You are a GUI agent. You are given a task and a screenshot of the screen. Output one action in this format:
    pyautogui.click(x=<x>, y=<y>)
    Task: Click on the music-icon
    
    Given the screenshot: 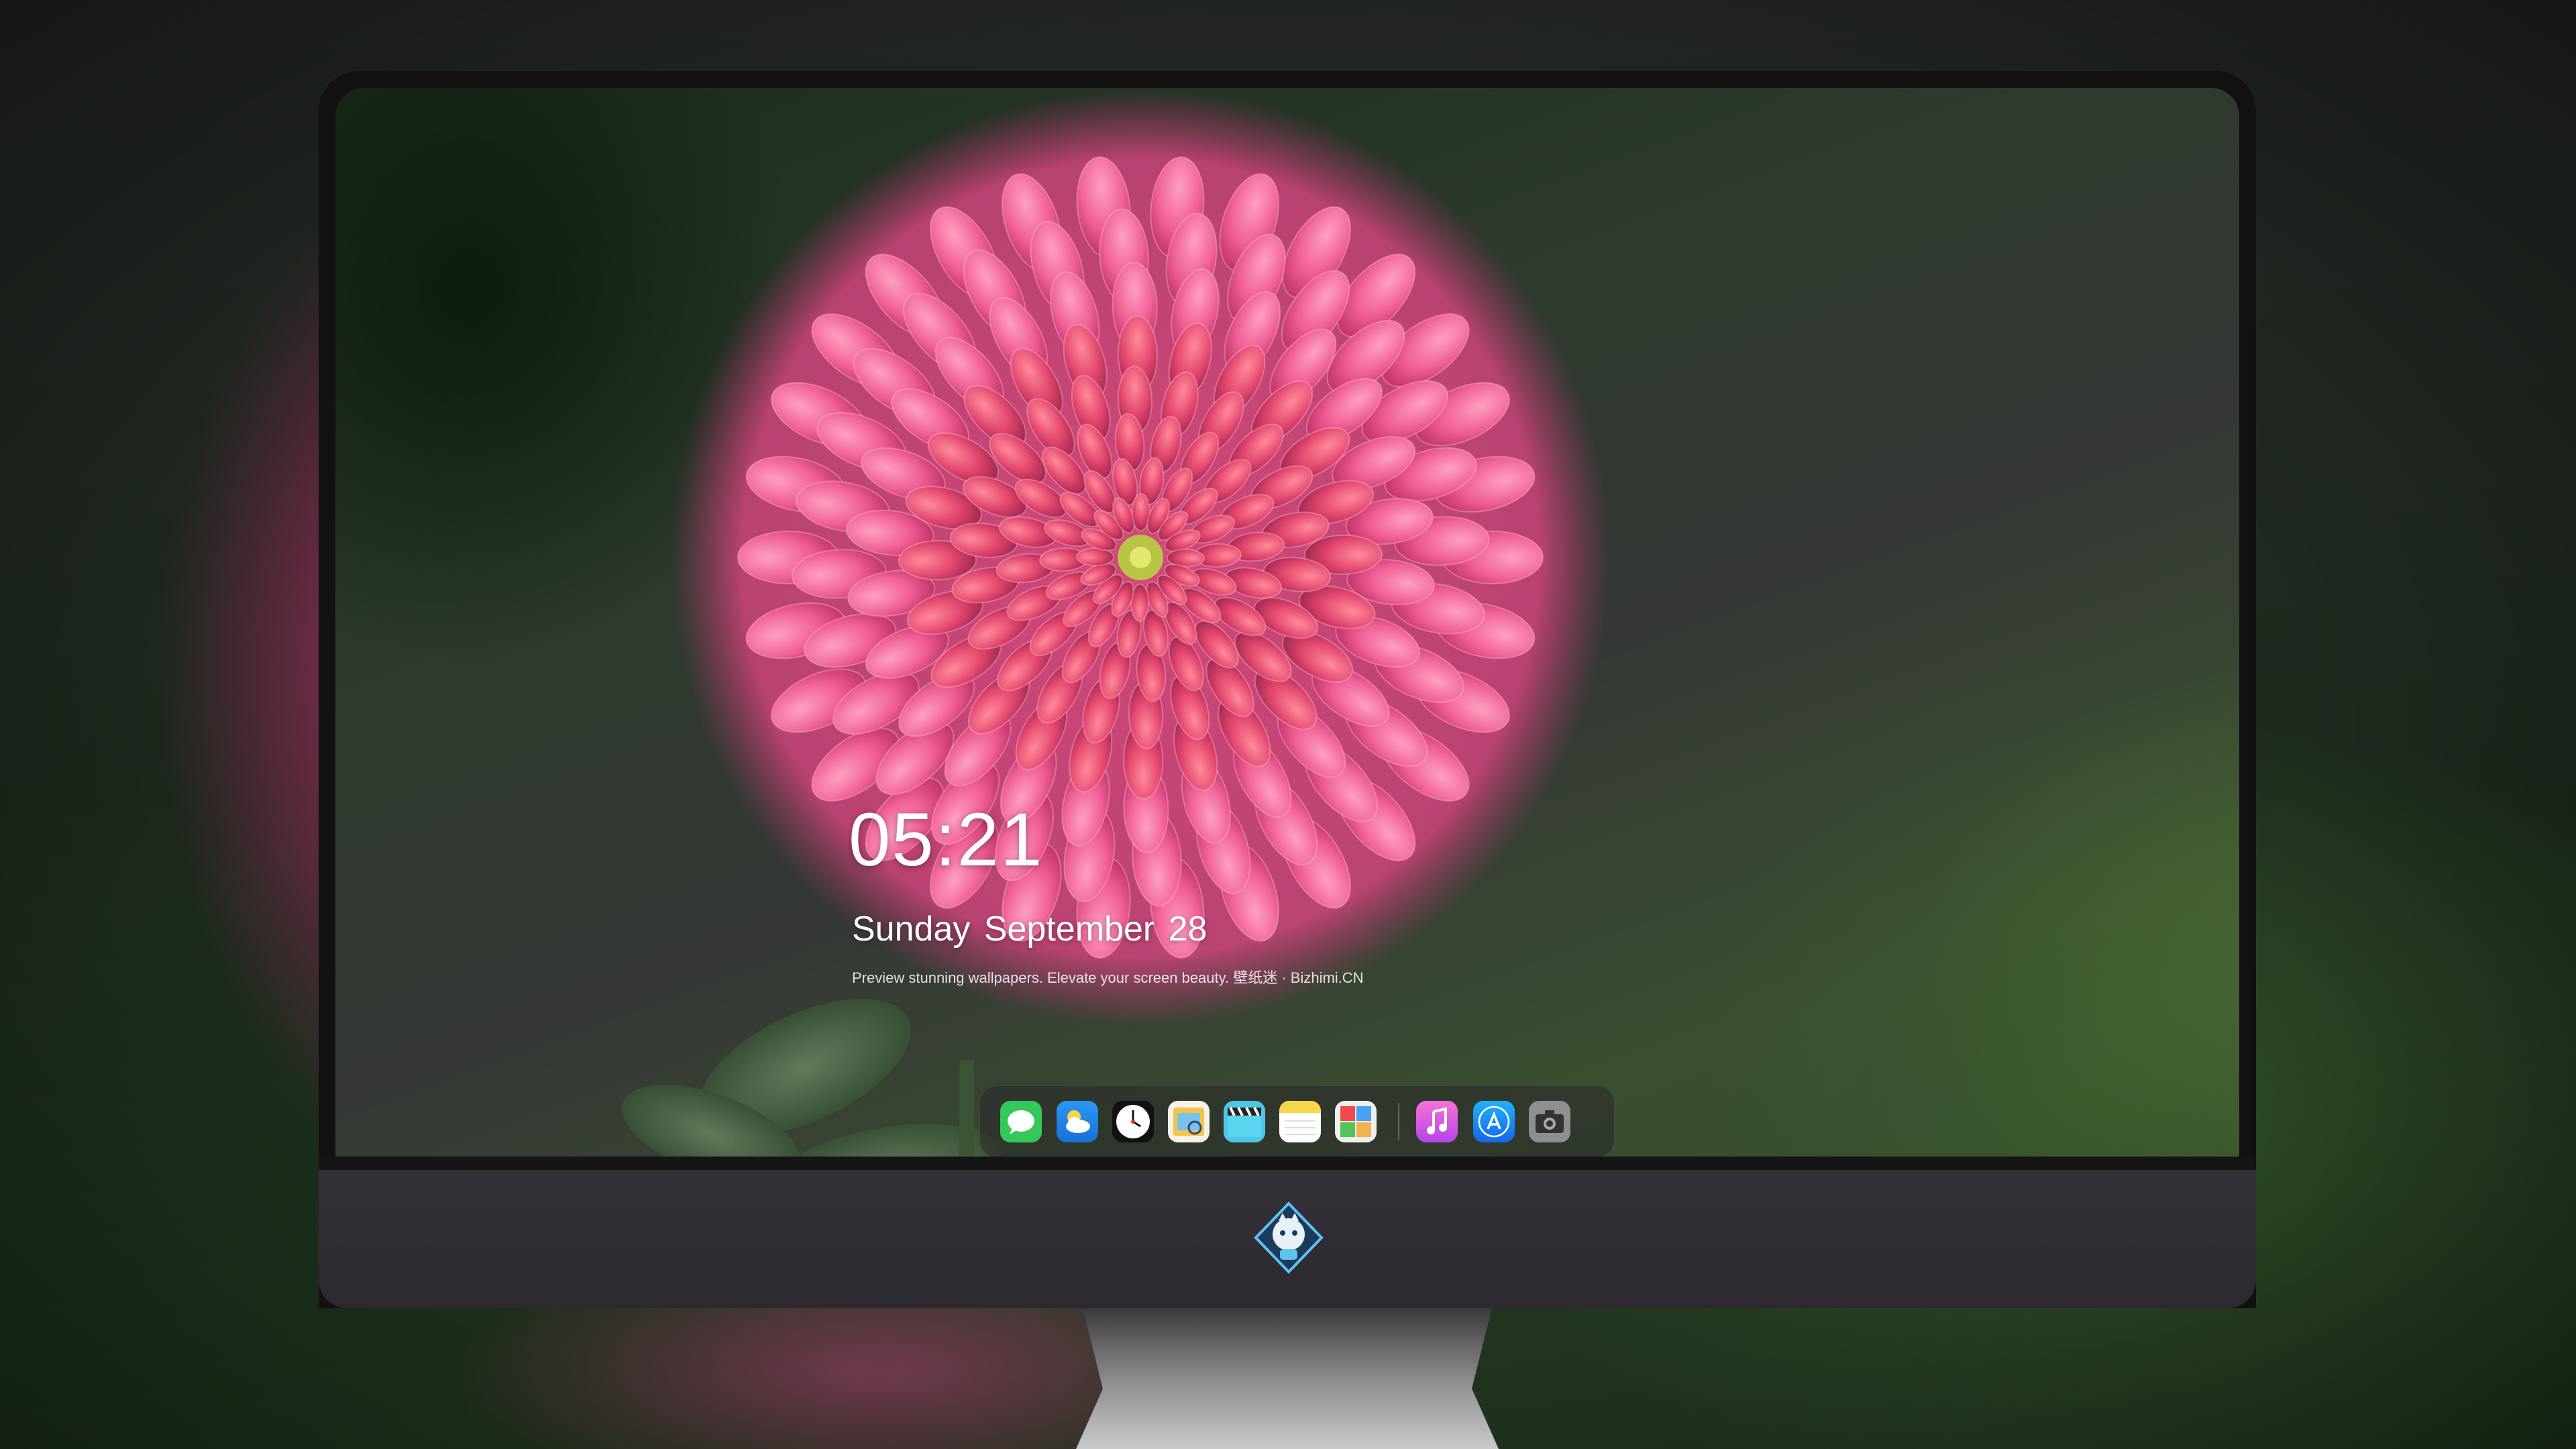 What is the action you would take?
    pyautogui.click(x=1437, y=1121)
    